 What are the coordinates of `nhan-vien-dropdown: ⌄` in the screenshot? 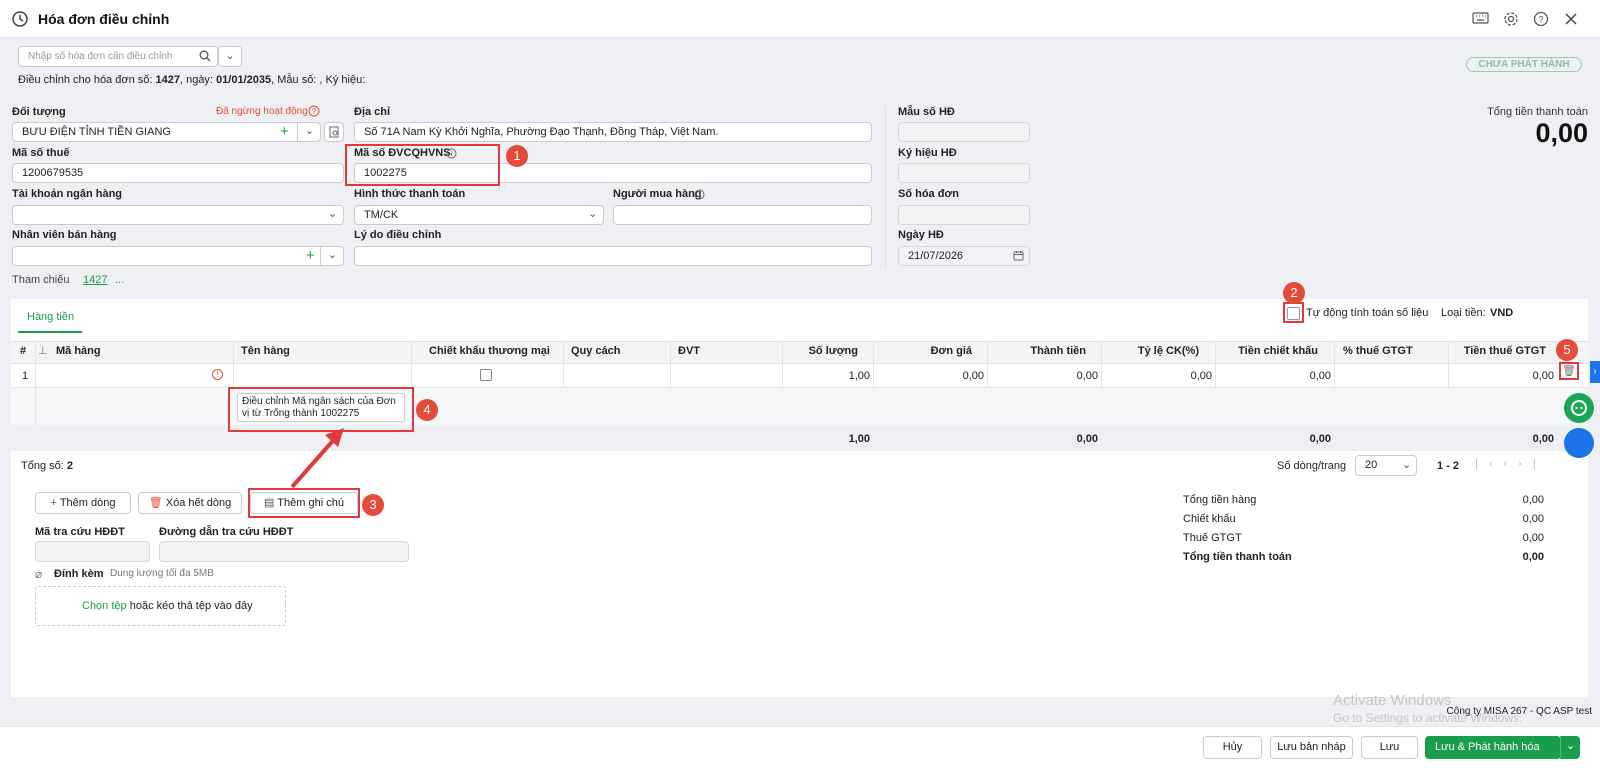 It's located at (332, 256).